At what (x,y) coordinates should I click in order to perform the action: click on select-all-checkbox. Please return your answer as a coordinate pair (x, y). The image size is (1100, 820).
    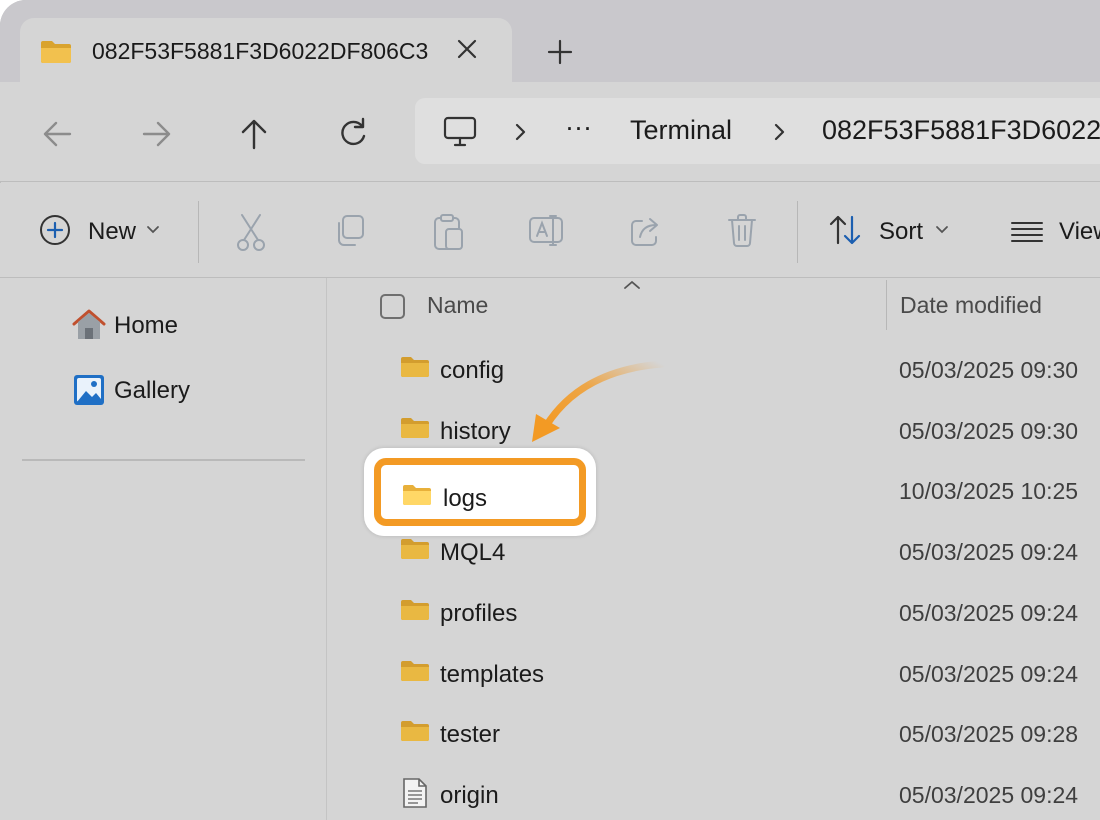
    Looking at the image, I should click on (392, 306).